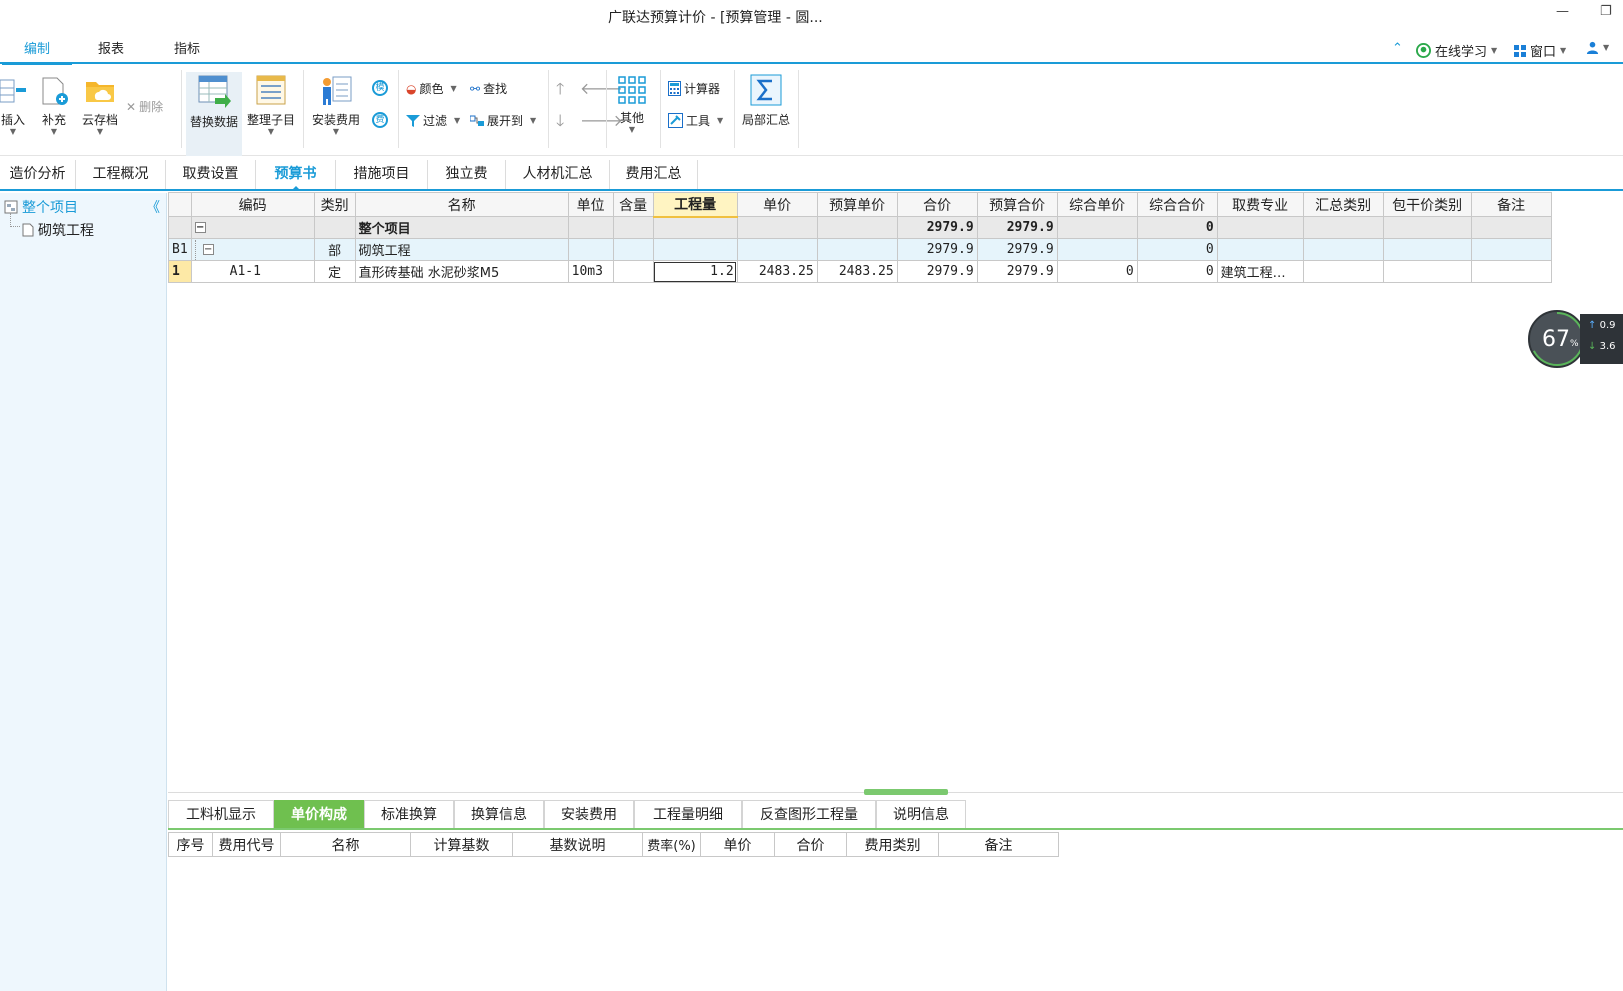 The height and width of the screenshot is (991, 1623). What do you see at coordinates (695, 271) in the screenshot?
I see `quantity-cell-active: 1.2` at bounding box center [695, 271].